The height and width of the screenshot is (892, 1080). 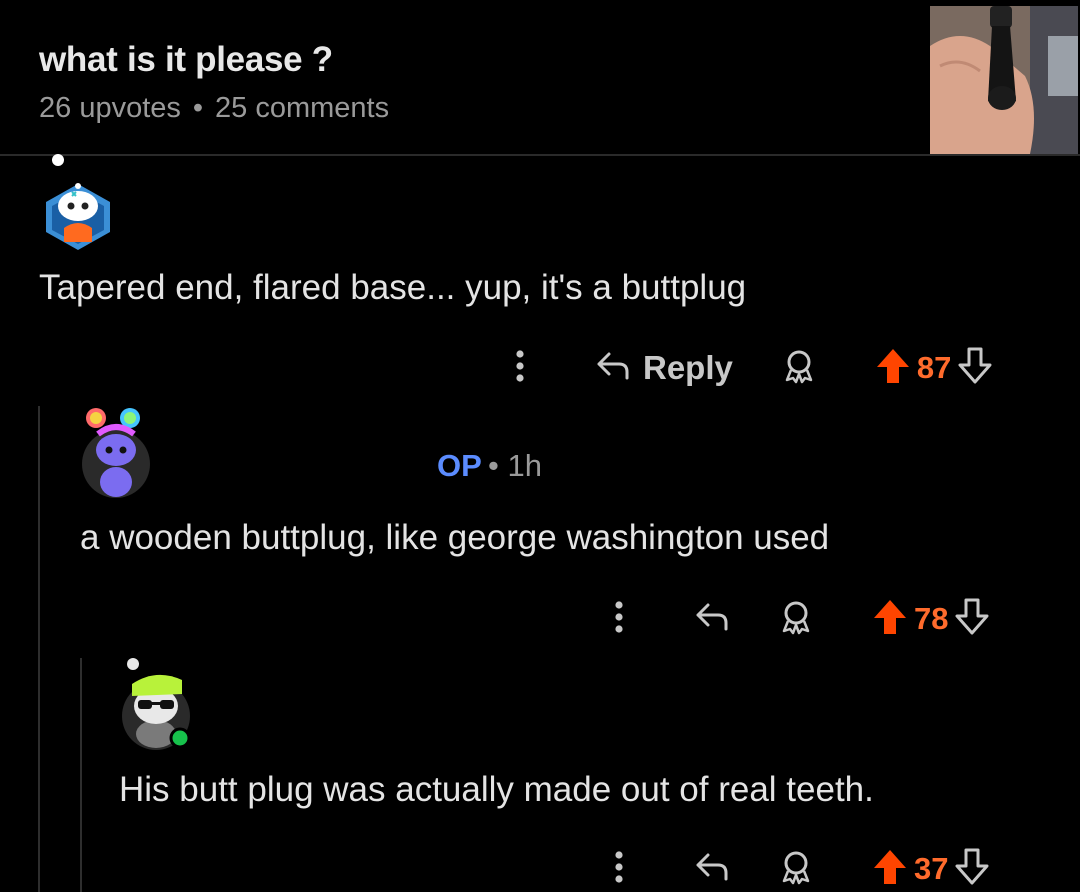 I want to click on upvote-count: 26 upvotes, so click(x=110, y=108).